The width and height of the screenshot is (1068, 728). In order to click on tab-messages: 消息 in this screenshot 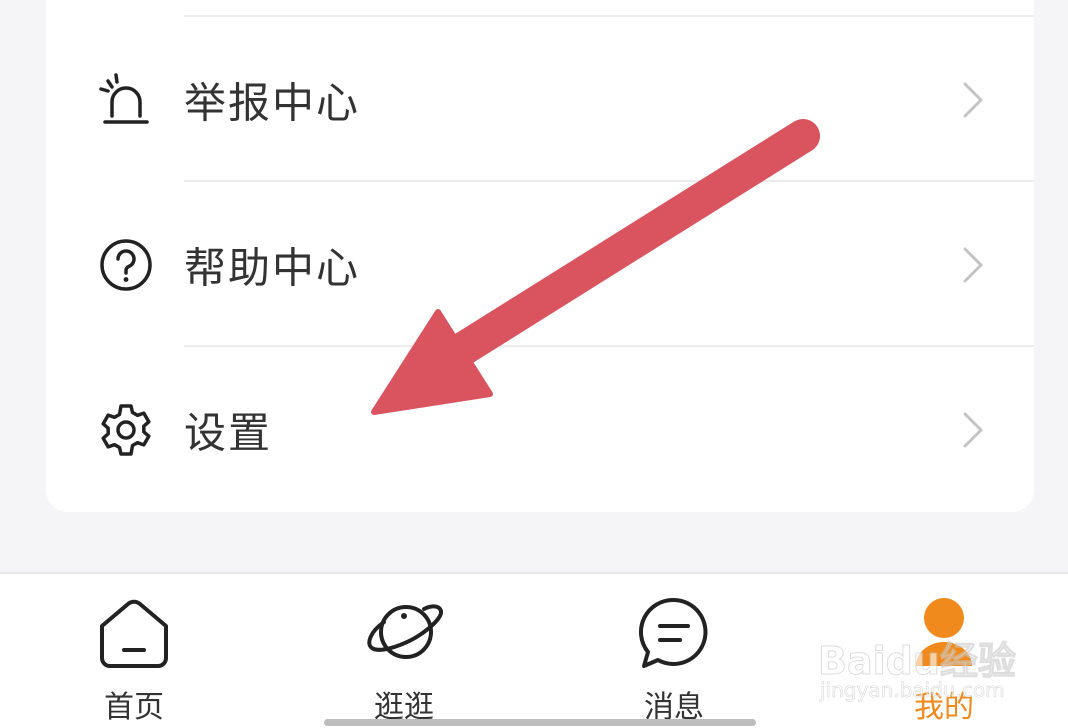, I will do `click(674, 651)`.